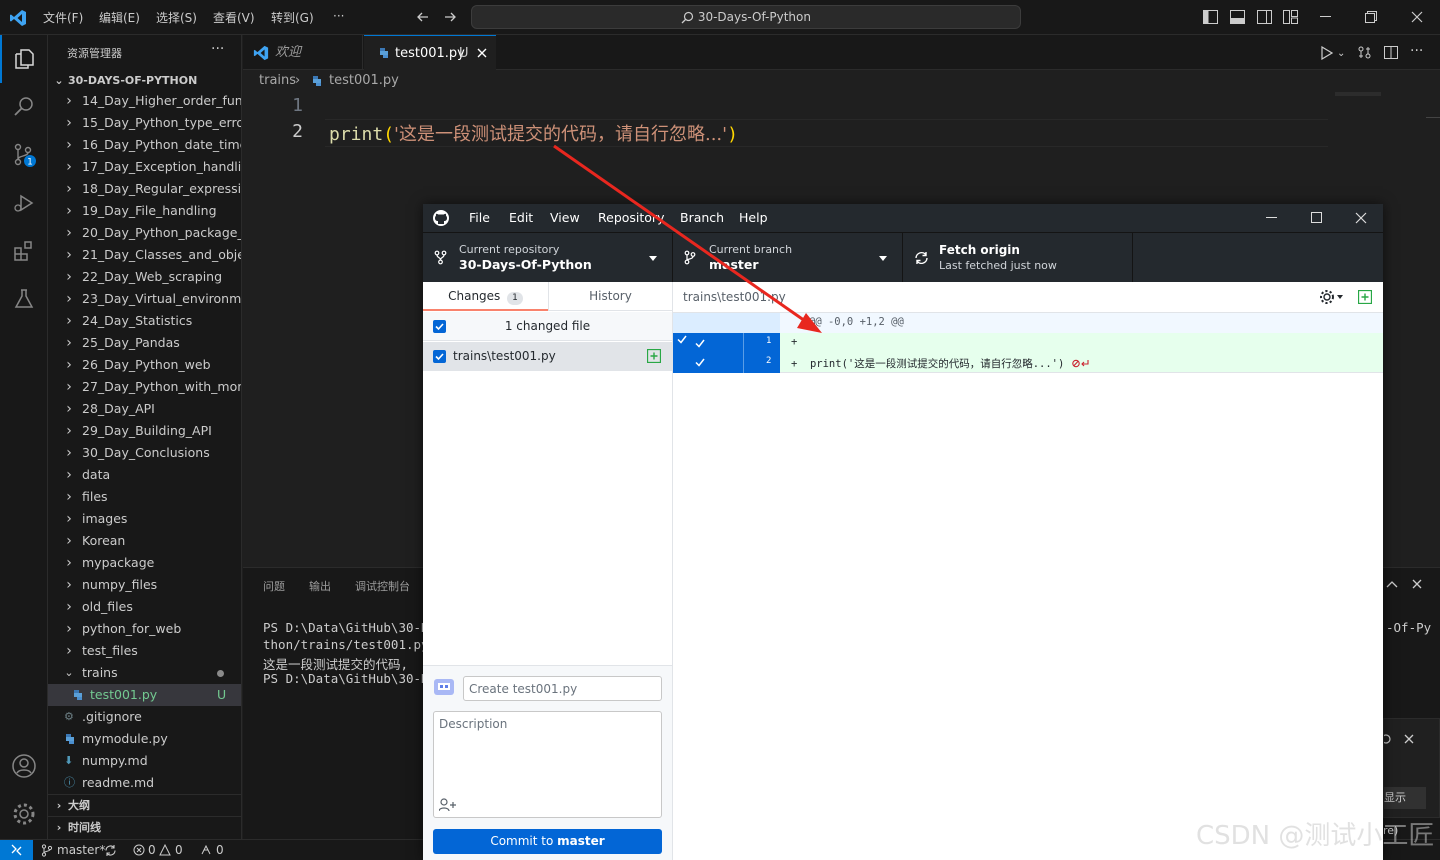 This screenshot has width=1440, height=860. I want to click on tab-test001: test001.py U, so click(430, 53).